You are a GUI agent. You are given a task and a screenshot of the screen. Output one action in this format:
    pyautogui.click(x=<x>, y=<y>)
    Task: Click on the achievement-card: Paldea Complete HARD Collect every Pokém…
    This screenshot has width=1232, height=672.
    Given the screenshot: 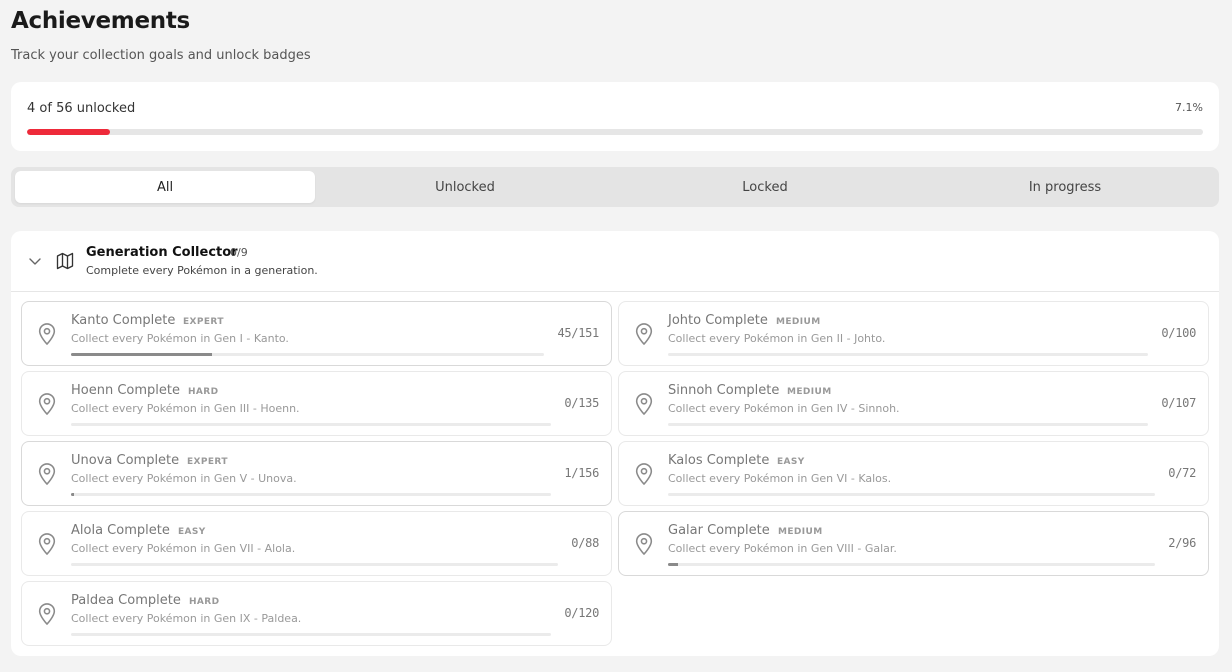 What is the action you would take?
    pyautogui.click(x=316, y=613)
    